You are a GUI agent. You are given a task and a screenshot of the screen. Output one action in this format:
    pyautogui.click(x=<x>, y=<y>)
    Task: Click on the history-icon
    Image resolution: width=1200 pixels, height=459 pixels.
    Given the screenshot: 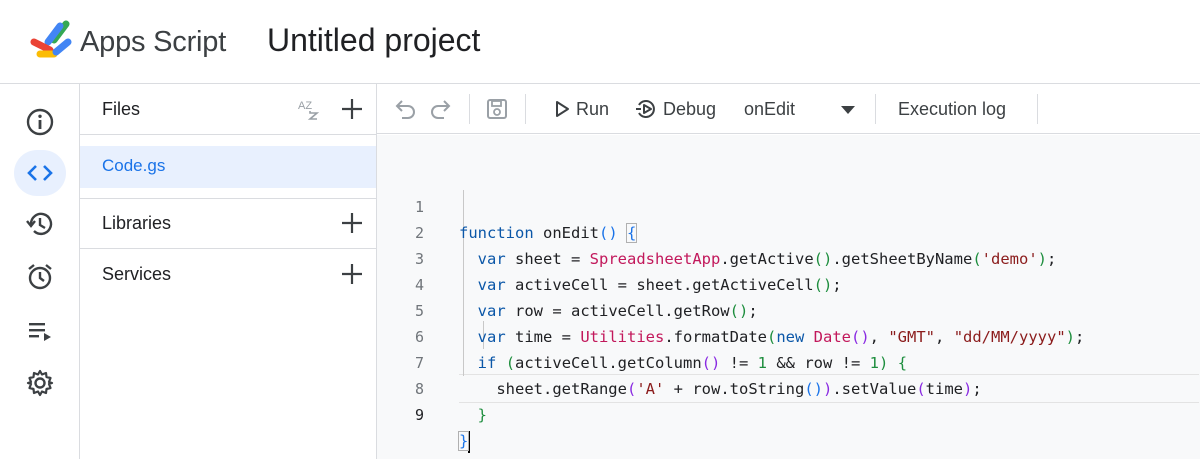 What is the action you would take?
    pyautogui.click(x=39, y=224)
    